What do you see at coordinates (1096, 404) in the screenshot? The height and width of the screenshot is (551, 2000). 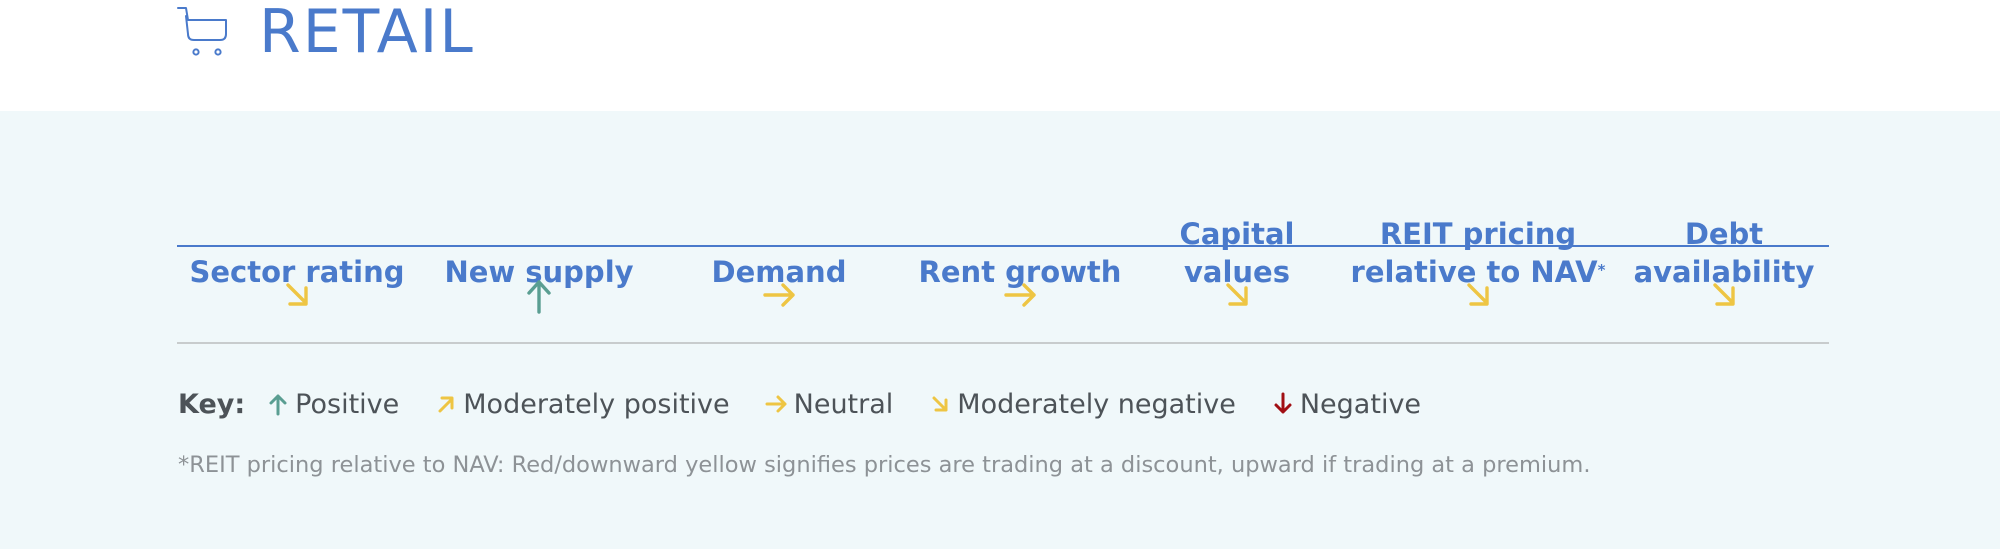 I see `key-item-label: Moderately negative` at bounding box center [1096, 404].